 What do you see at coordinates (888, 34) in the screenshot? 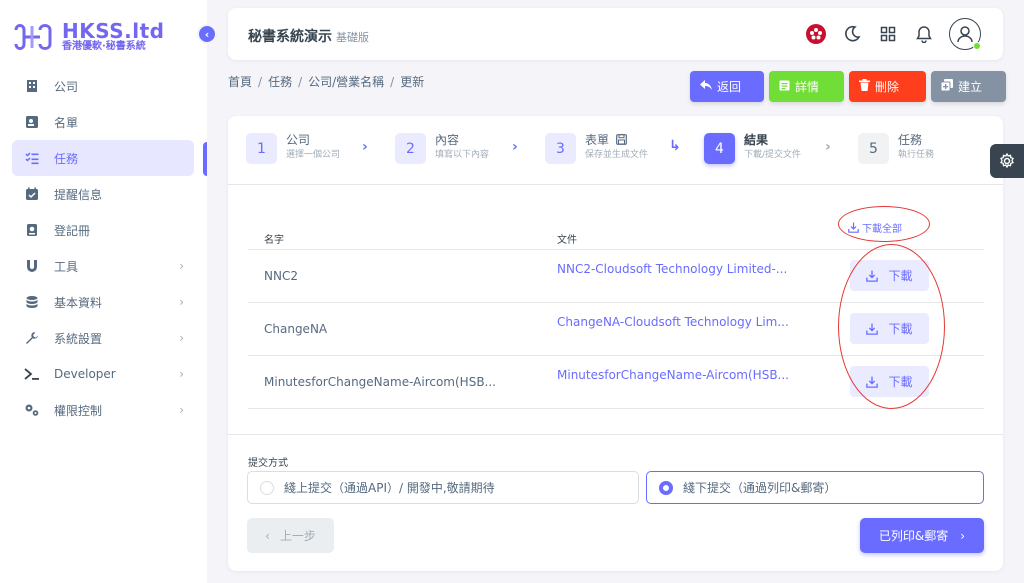
I see `grid-apps-icon` at bounding box center [888, 34].